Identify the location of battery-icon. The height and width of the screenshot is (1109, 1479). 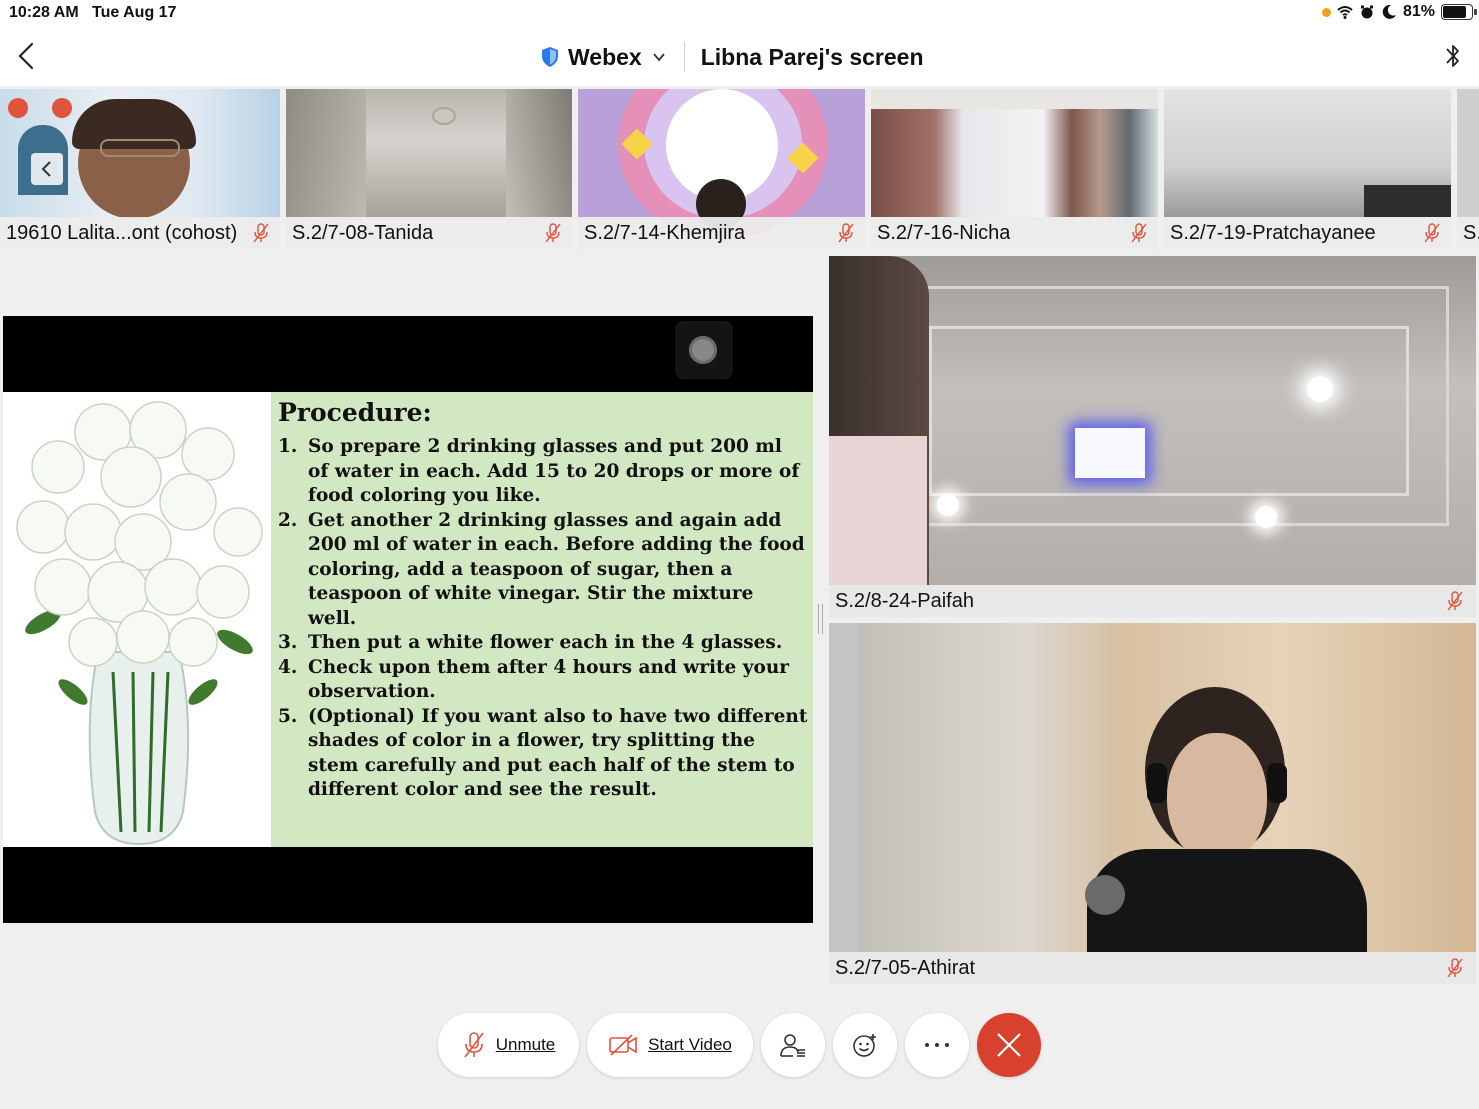
(1459, 12).